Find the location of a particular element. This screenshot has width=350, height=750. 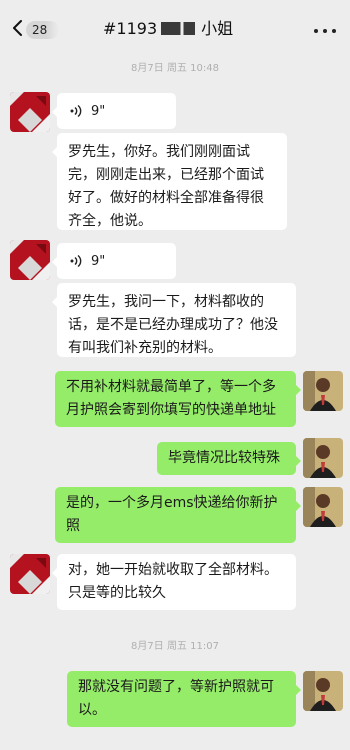

timestamp: 8月7日 周五 10:48 is located at coordinates (175, 68).